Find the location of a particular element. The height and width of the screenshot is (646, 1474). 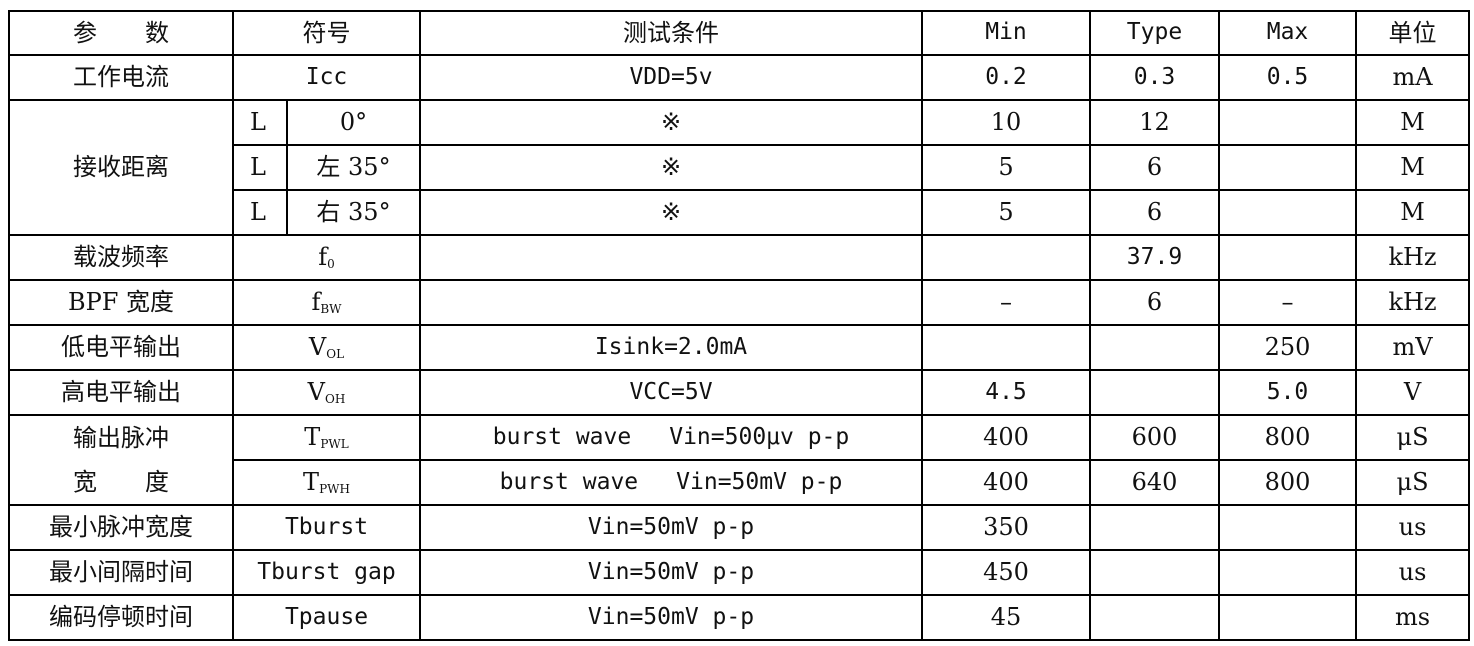

param-cell-line1: 输出脉冲 is located at coordinates (121, 437).